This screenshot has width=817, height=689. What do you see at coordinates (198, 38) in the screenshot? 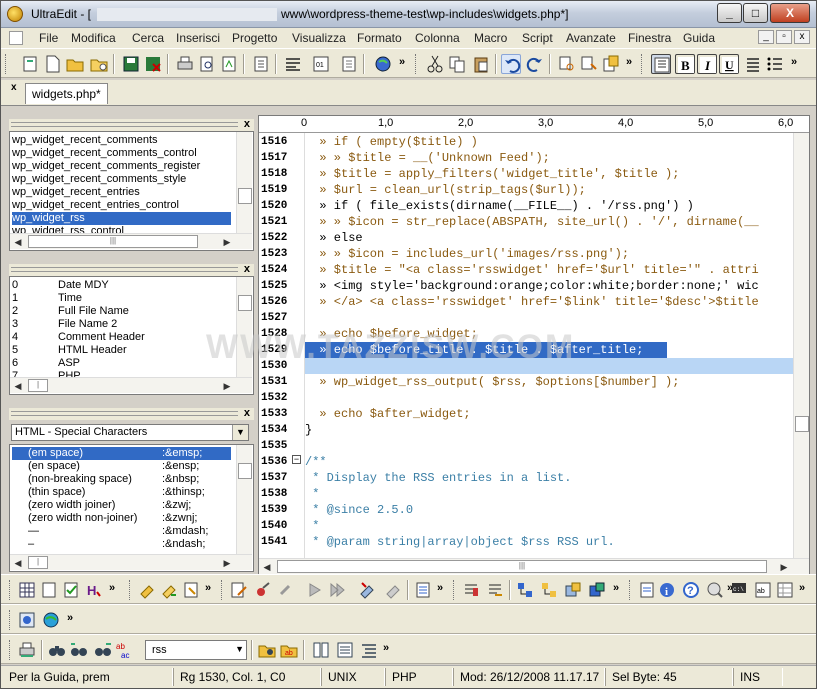
I see `menu-inserisci: Inserisci` at bounding box center [198, 38].